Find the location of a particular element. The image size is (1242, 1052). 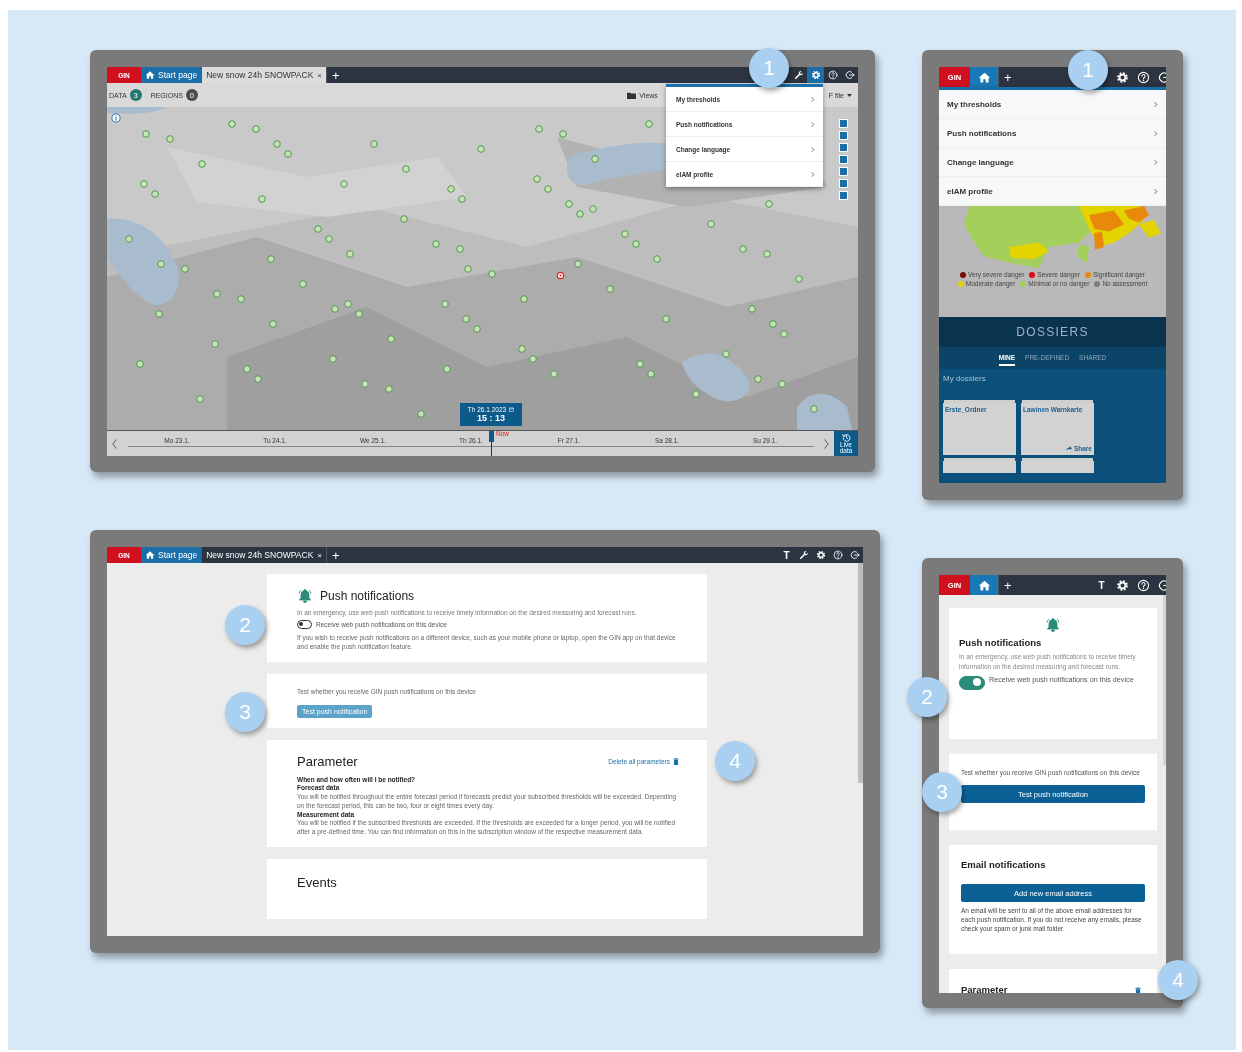

info-icon is located at coordinates (116, 118).